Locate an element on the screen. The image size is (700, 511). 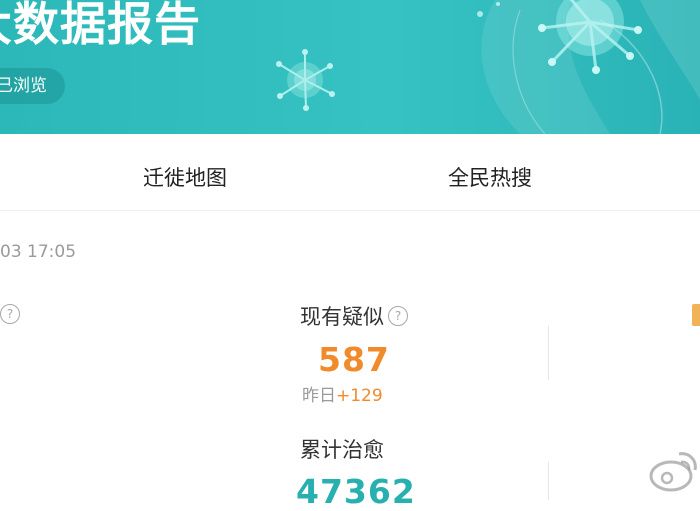
suspected-label-text: 现有疑似 is located at coordinates (342, 317).